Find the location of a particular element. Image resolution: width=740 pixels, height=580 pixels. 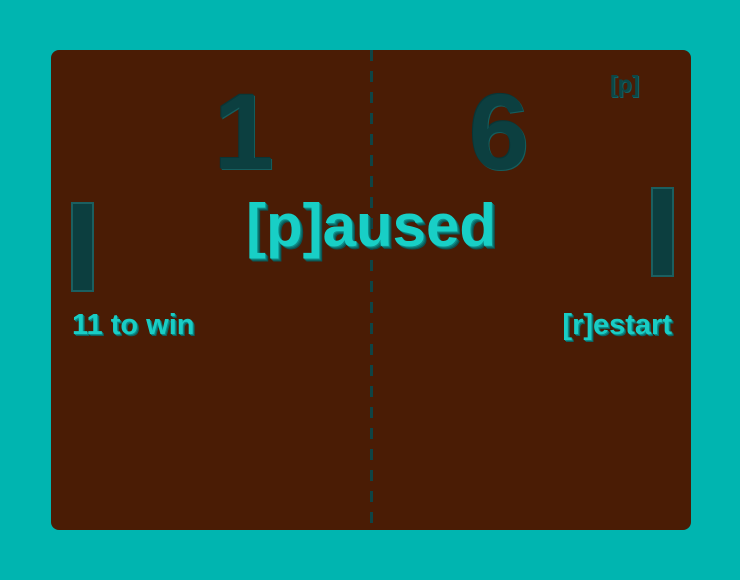

pause-key-hint: [p] is located at coordinates (624, 84).